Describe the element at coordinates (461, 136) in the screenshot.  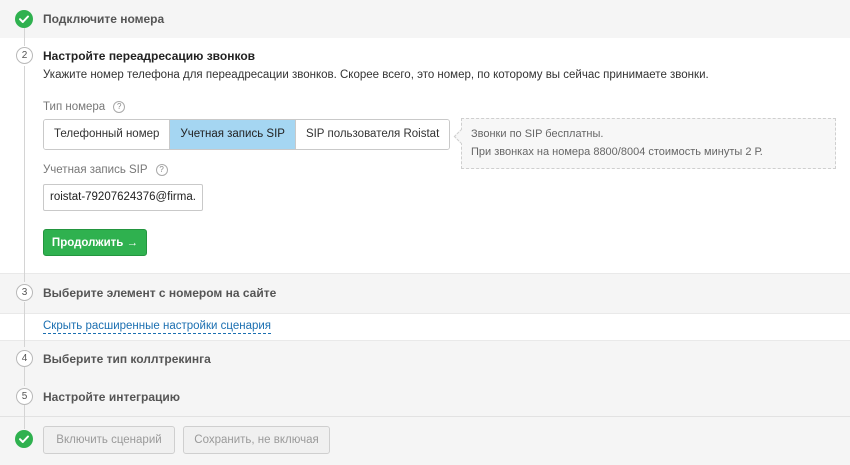
I see `hint-pointer` at that location.